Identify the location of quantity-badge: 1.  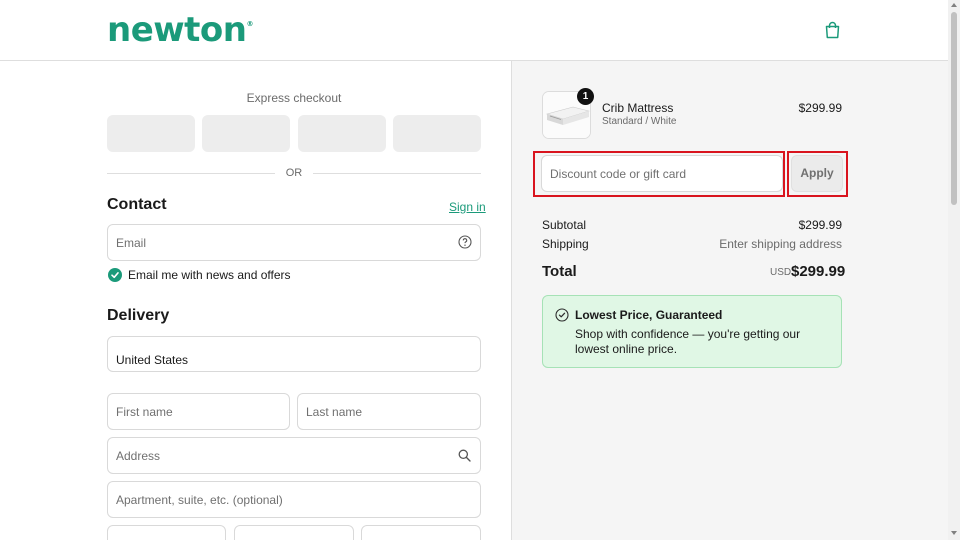
(585, 96).